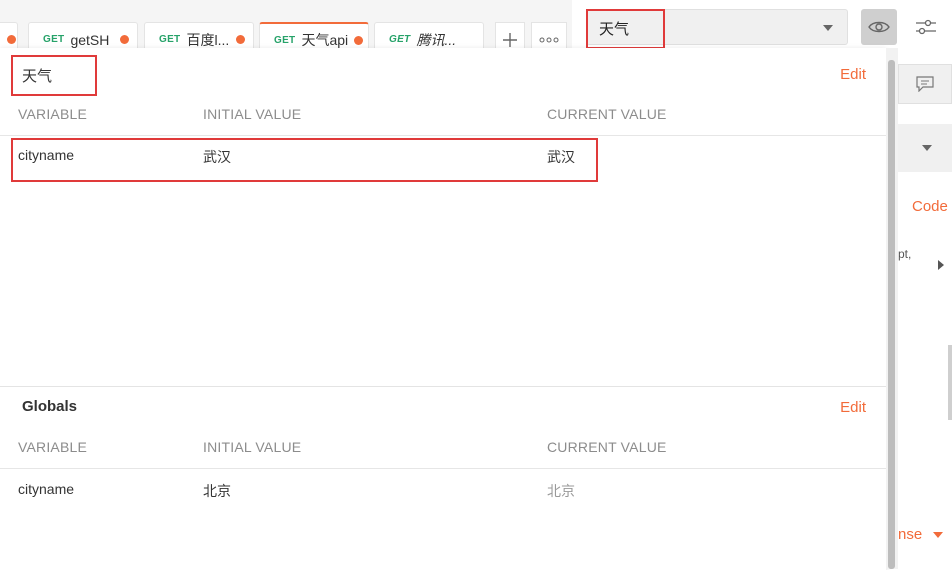  What do you see at coordinates (910, 534) in the screenshot?
I see `response-dropdown-label: nse` at bounding box center [910, 534].